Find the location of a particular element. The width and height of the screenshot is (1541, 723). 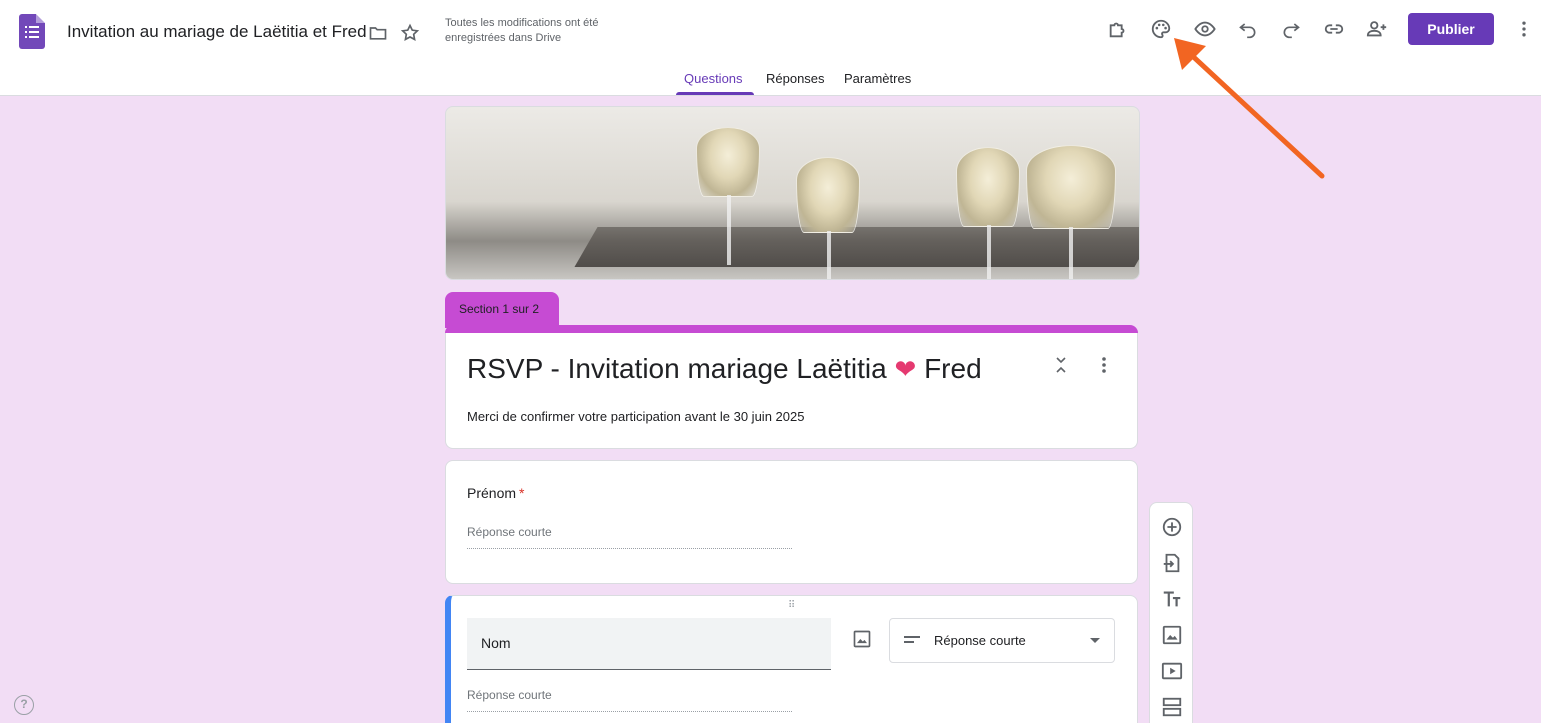

short-answer-icon is located at coordinates (912, 641).